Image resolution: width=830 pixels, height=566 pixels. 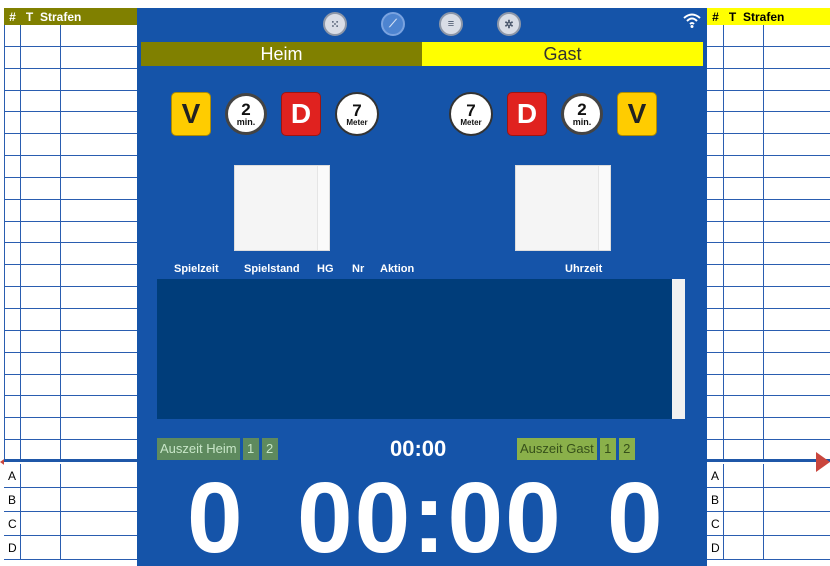 I want to click on guest-player-list, so click(x=563, y=208).